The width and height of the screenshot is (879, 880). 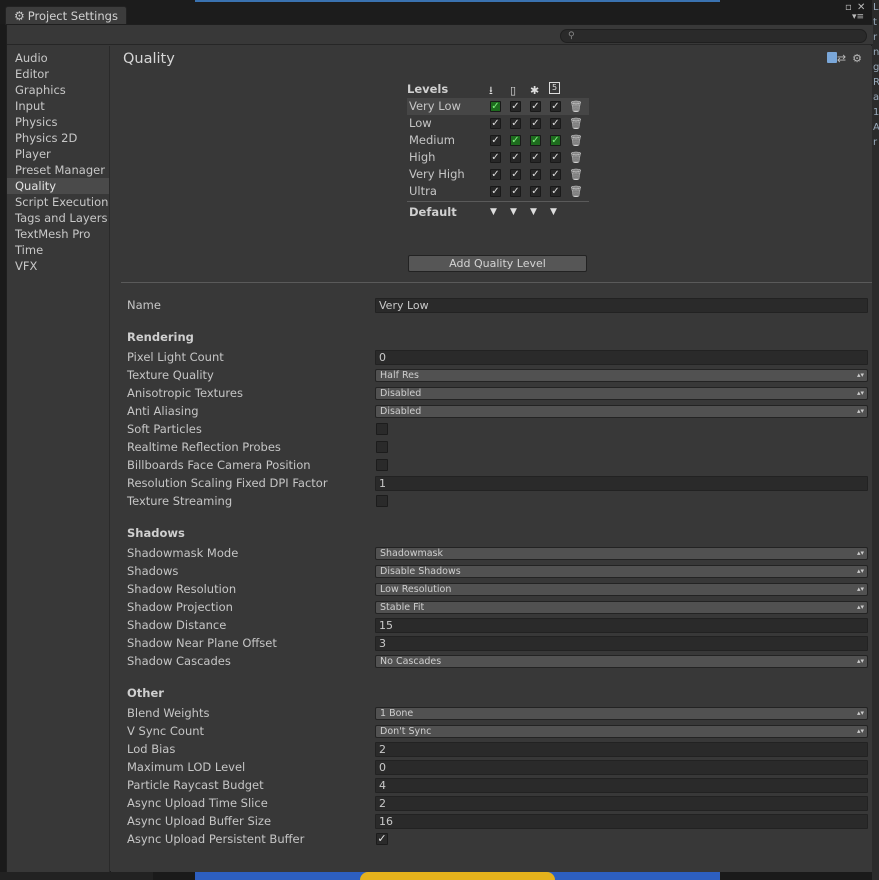 I want to click on vsync-count-dropdown: Don't Sync ▴▾, so click(x=621, y=731).